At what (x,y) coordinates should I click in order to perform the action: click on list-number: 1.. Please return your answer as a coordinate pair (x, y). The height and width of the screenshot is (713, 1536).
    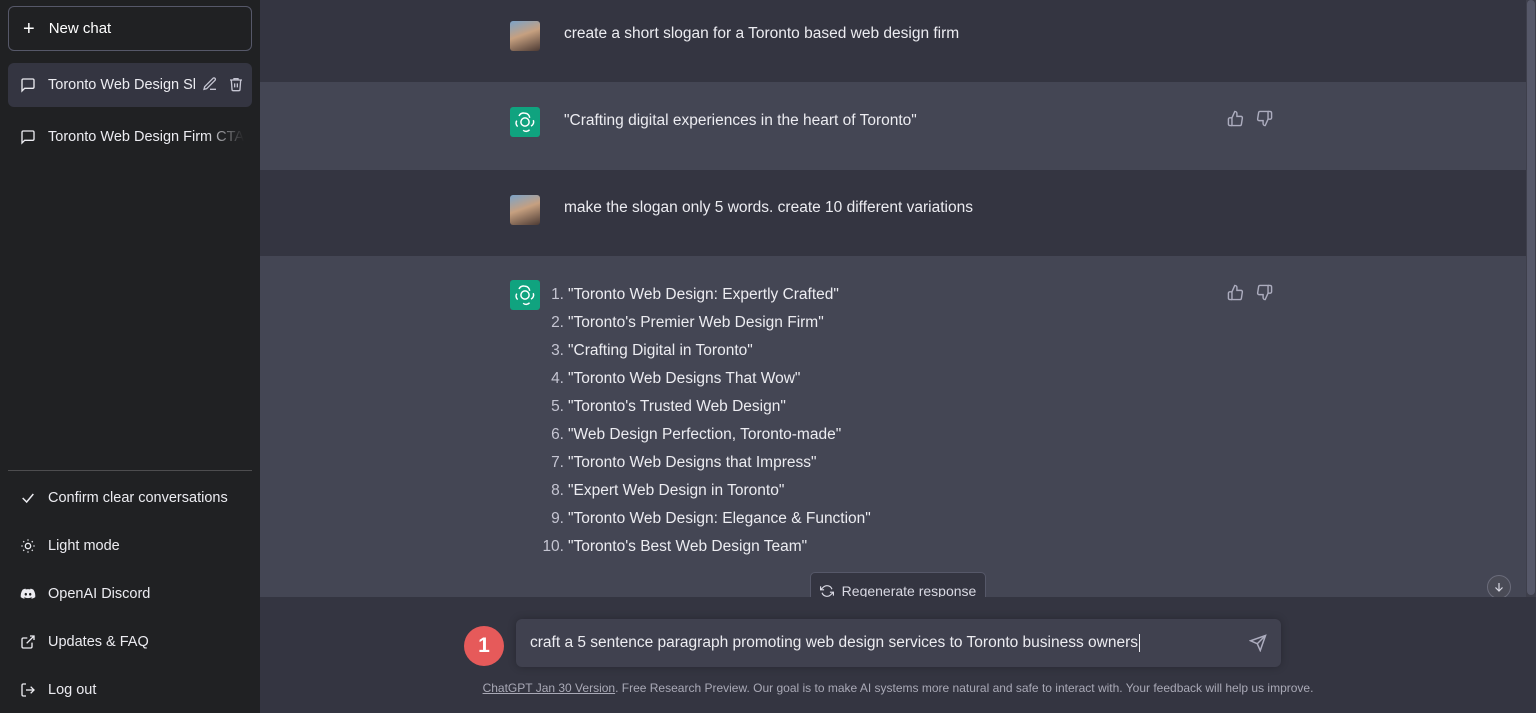
    Looking at the image, I should click on (557, 294).